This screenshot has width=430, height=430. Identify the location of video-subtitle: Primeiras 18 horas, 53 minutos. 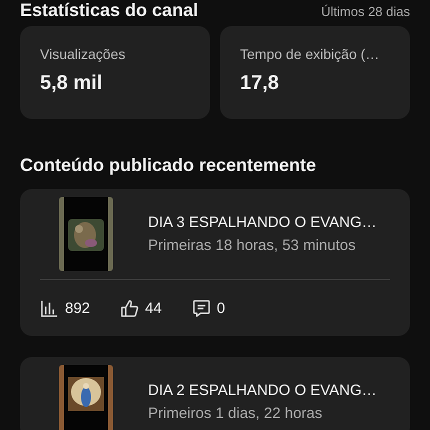
(252, 245).